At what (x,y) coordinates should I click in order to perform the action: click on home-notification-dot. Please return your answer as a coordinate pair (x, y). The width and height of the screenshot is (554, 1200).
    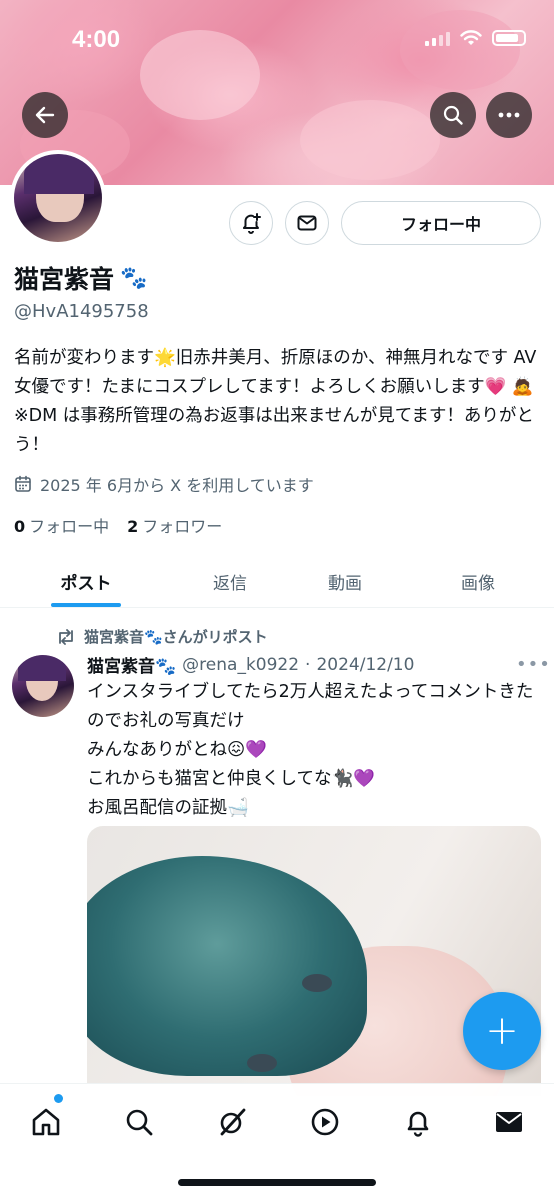
    Looking at the image, I should click on (58, 1098).